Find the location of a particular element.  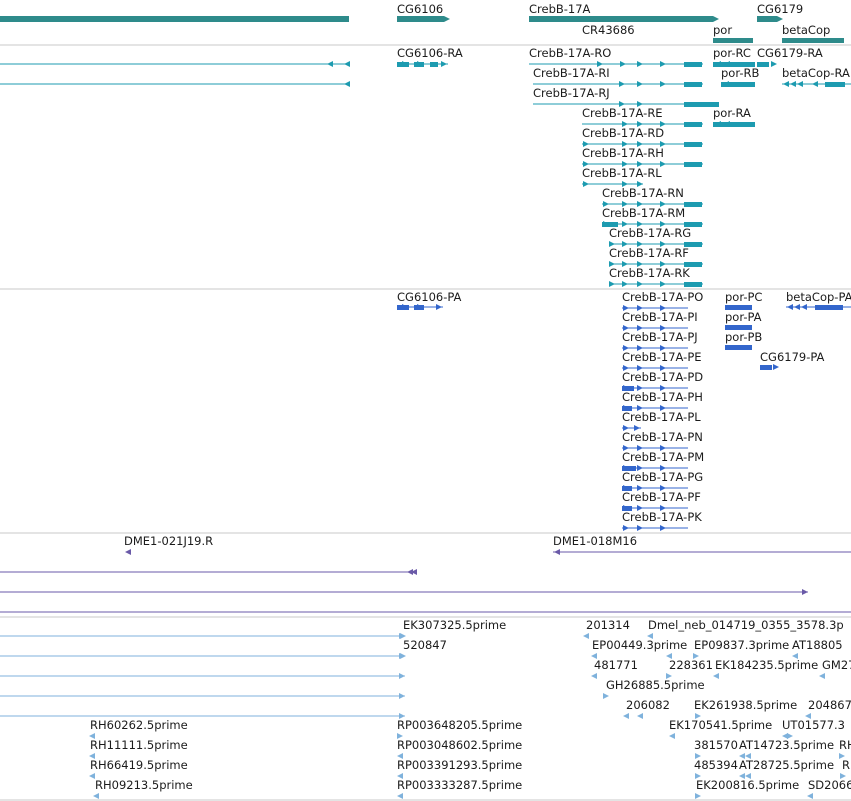

est-label: 381570 is located at coordinates (716, 745).